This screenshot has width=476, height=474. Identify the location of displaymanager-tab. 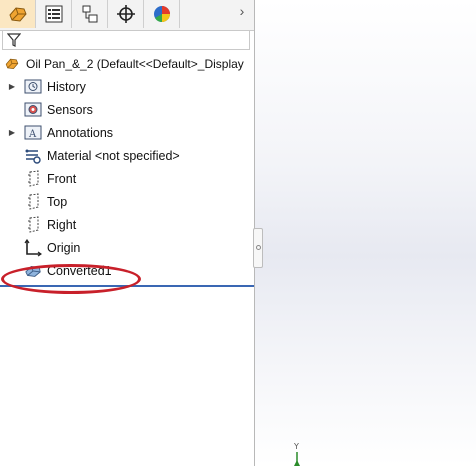
(162, 14).